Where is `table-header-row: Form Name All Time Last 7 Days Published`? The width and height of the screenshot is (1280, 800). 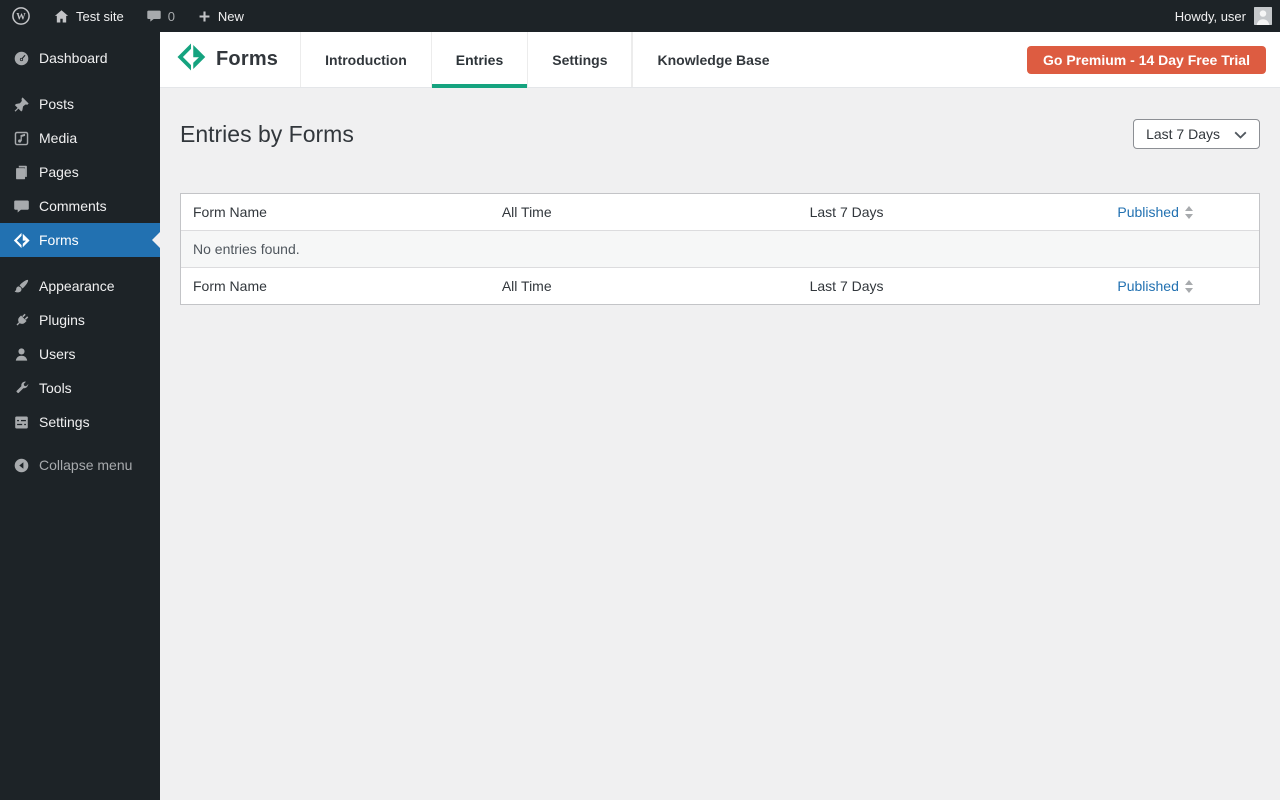
table-header-row: Form Name All Time Last 7 Days Published is located at coordinates (720, 212).